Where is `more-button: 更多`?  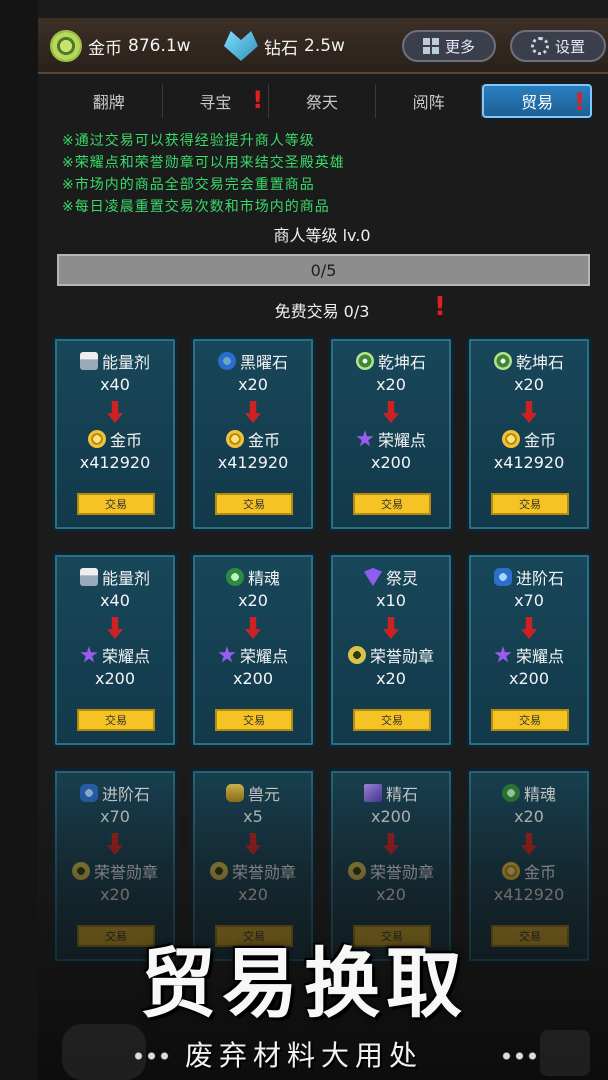
more-button: 更多 is located at coordinates (449, 46).